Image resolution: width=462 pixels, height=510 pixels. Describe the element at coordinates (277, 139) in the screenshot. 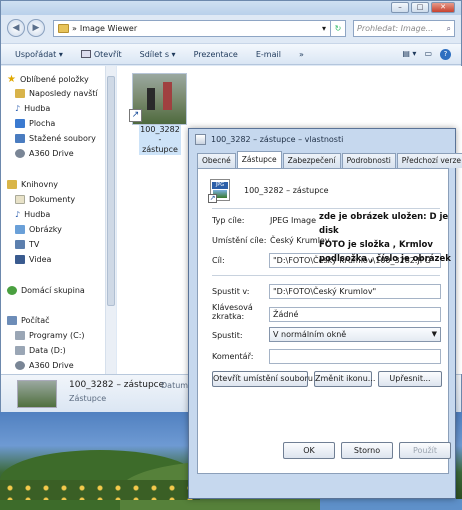

I see `dialog-title: 100_3282 – zástupce – vlastnosti` at that location.